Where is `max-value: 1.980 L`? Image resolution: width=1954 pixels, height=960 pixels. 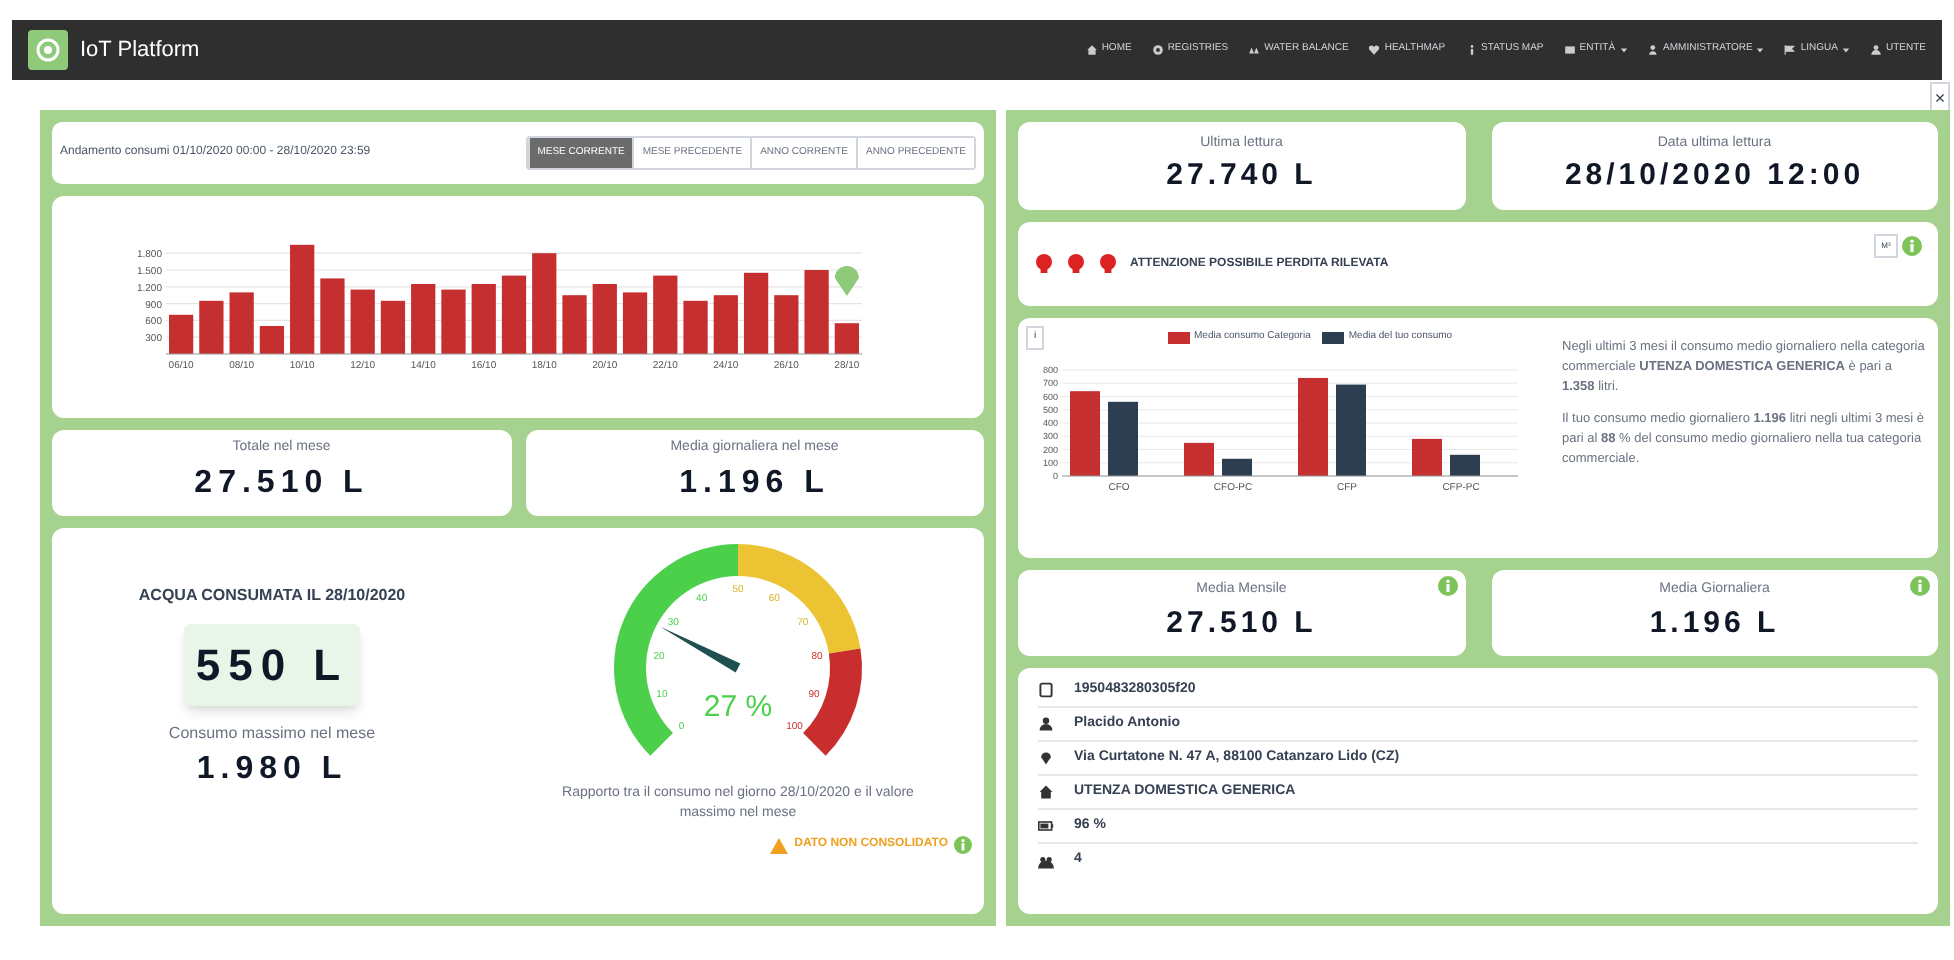
max-value: 1.980 L is located at coordinates (272, 770).